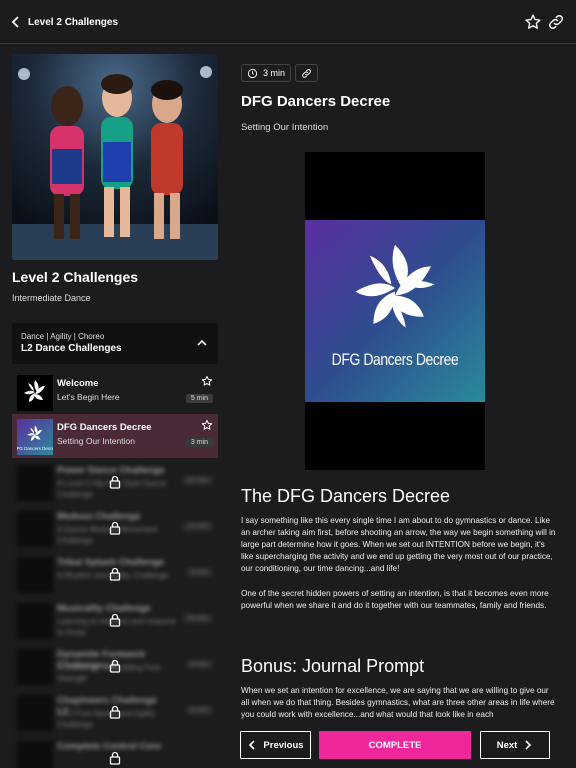 This screenshot has width=576, height=768. I want to click on duration-chip: 3 min, so click(266, 73).